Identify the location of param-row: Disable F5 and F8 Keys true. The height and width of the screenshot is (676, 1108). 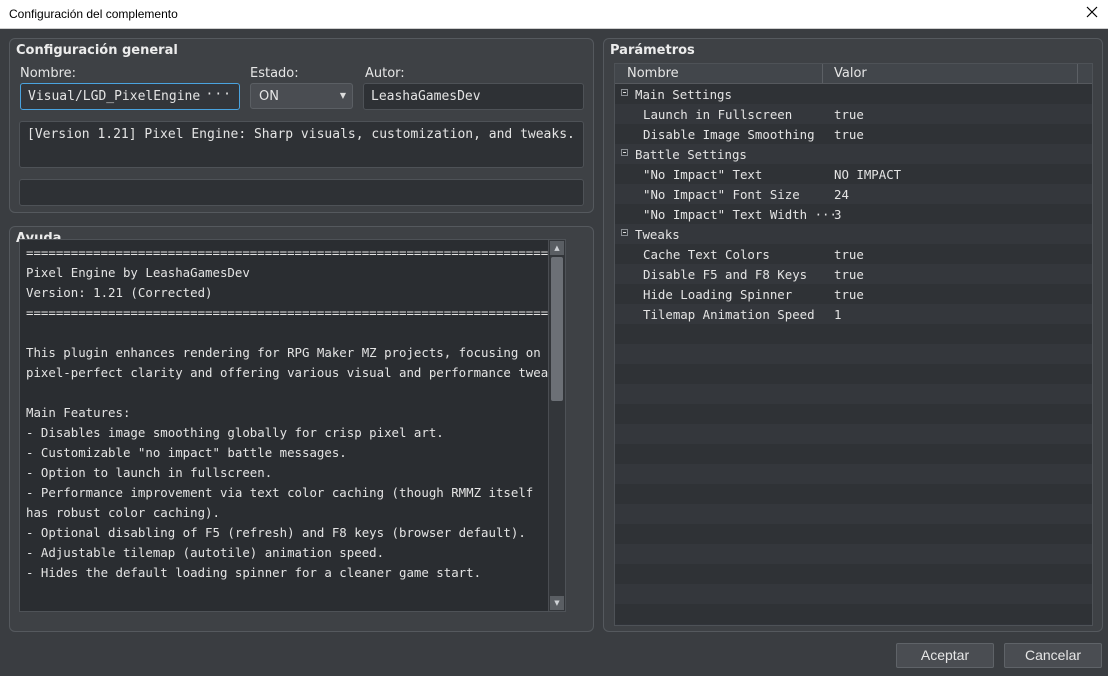
(853, 274).